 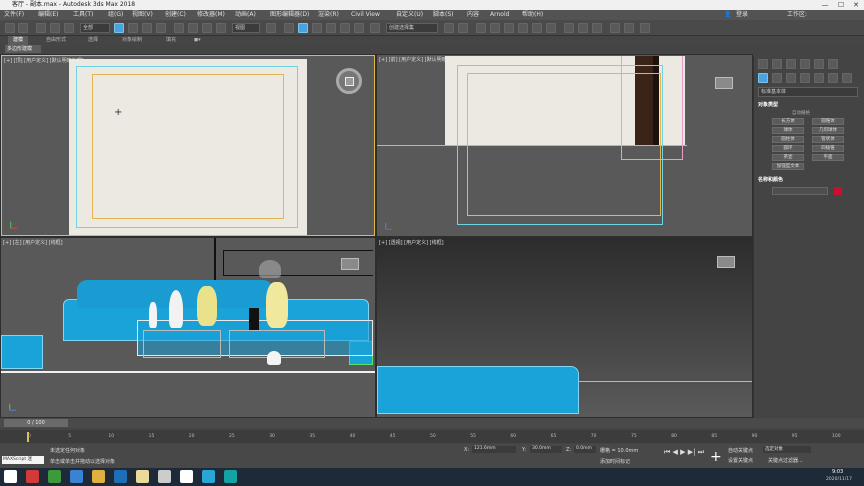 I want to click on y-coordinate-field: 30.0mm, so click(x=546, y=449).